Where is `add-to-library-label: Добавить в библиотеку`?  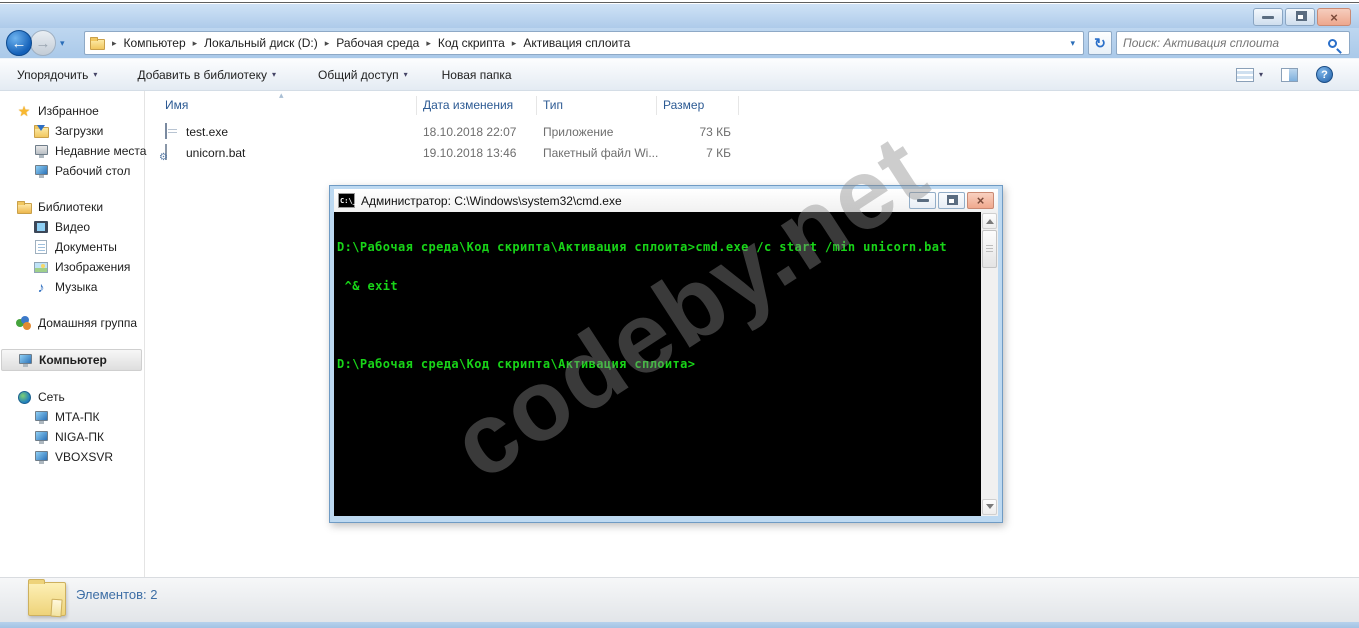
add-to-library-label: Добавить в библиотеку is located at coordinates (202, 74).